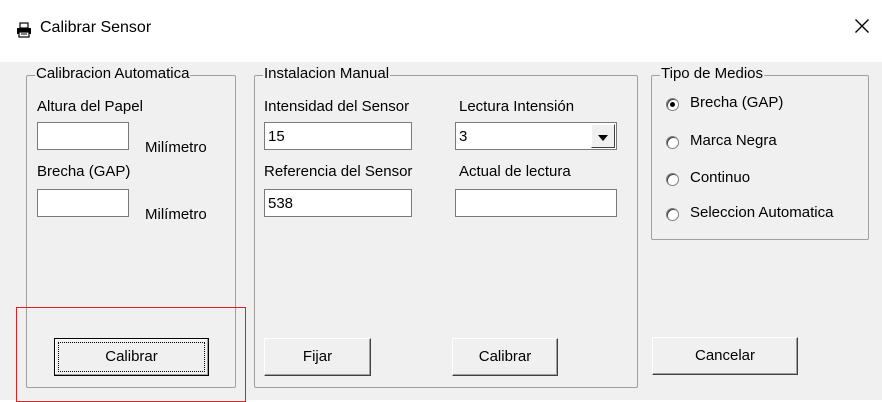 The height and width of the screenshot is (402, 882). What do you see at coordinates (338, 171) in the screenshot?
I see `sensor-reference-label: Referencia del Sensor` at bounding box center [338, 171].